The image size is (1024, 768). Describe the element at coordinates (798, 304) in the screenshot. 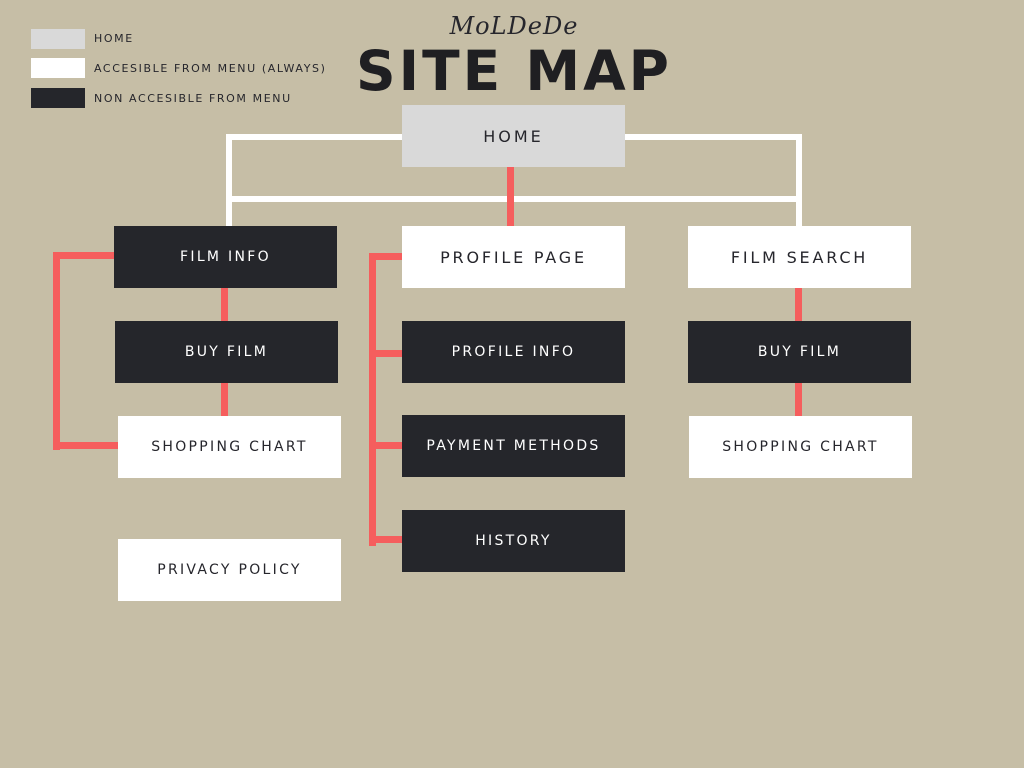

I see `connector-filmsearch-buyfilm` at that location.